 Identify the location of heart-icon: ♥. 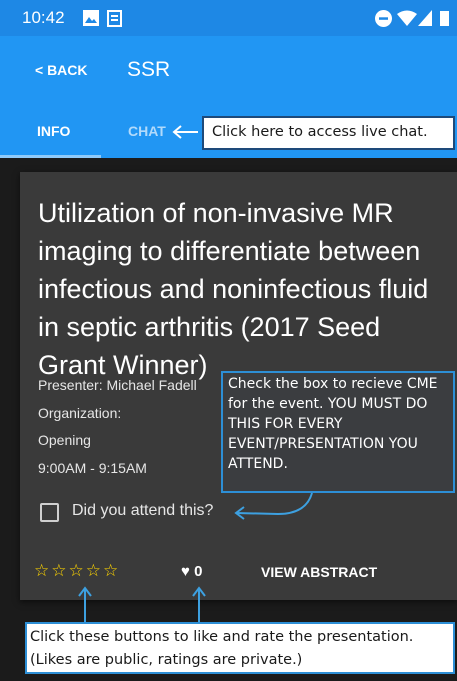
(185, 571).